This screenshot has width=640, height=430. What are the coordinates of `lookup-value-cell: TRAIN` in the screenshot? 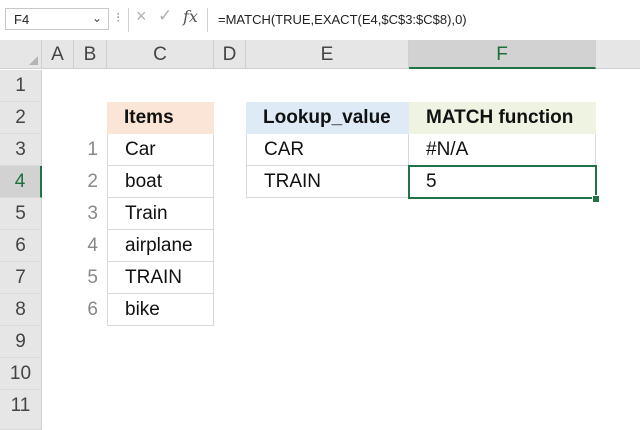 It's located at (327, 182).